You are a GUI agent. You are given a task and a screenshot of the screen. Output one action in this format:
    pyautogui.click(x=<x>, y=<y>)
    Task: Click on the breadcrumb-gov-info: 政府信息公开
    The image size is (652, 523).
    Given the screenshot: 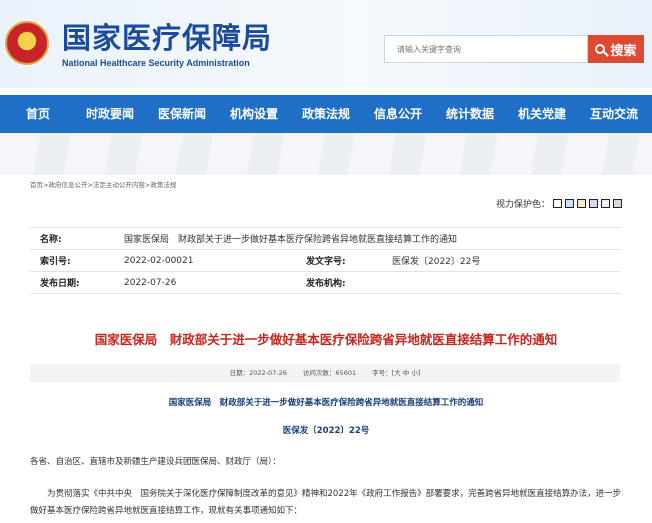 What is the action you would take?
    pyautogui.click(x=67, y=185)
    